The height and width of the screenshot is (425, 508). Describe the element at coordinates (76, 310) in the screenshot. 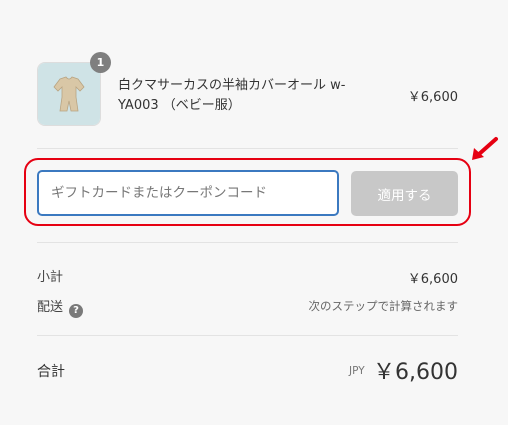

I see `help-icon: ?` at that location.